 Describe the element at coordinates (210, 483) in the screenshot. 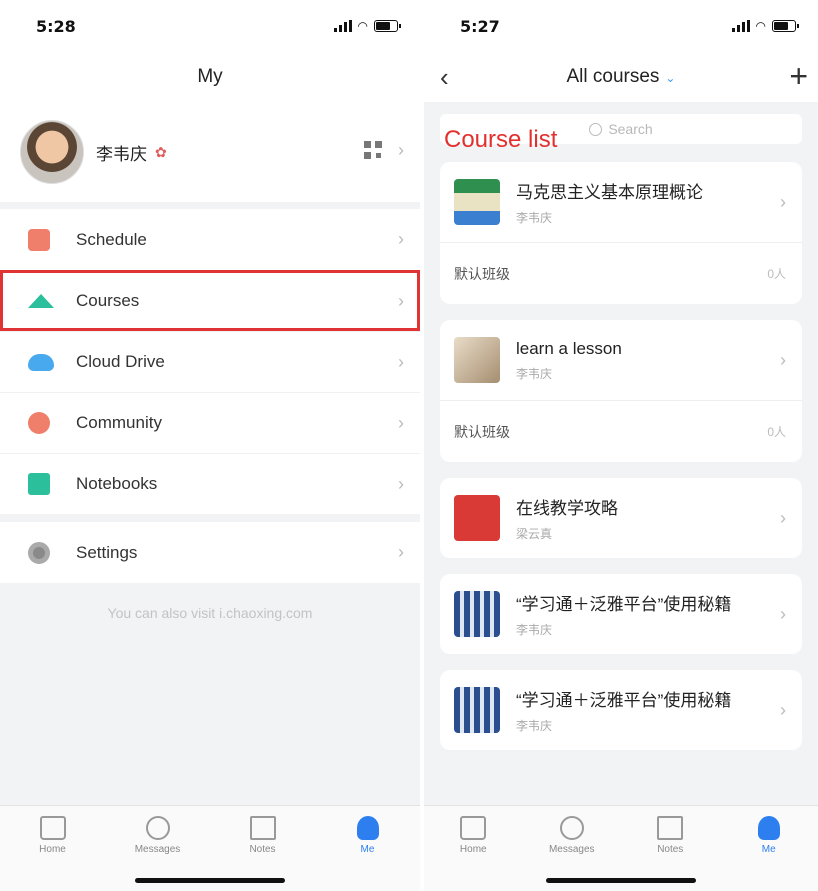

I see `menu-item-notebooks: Notebooks ›` at that location.